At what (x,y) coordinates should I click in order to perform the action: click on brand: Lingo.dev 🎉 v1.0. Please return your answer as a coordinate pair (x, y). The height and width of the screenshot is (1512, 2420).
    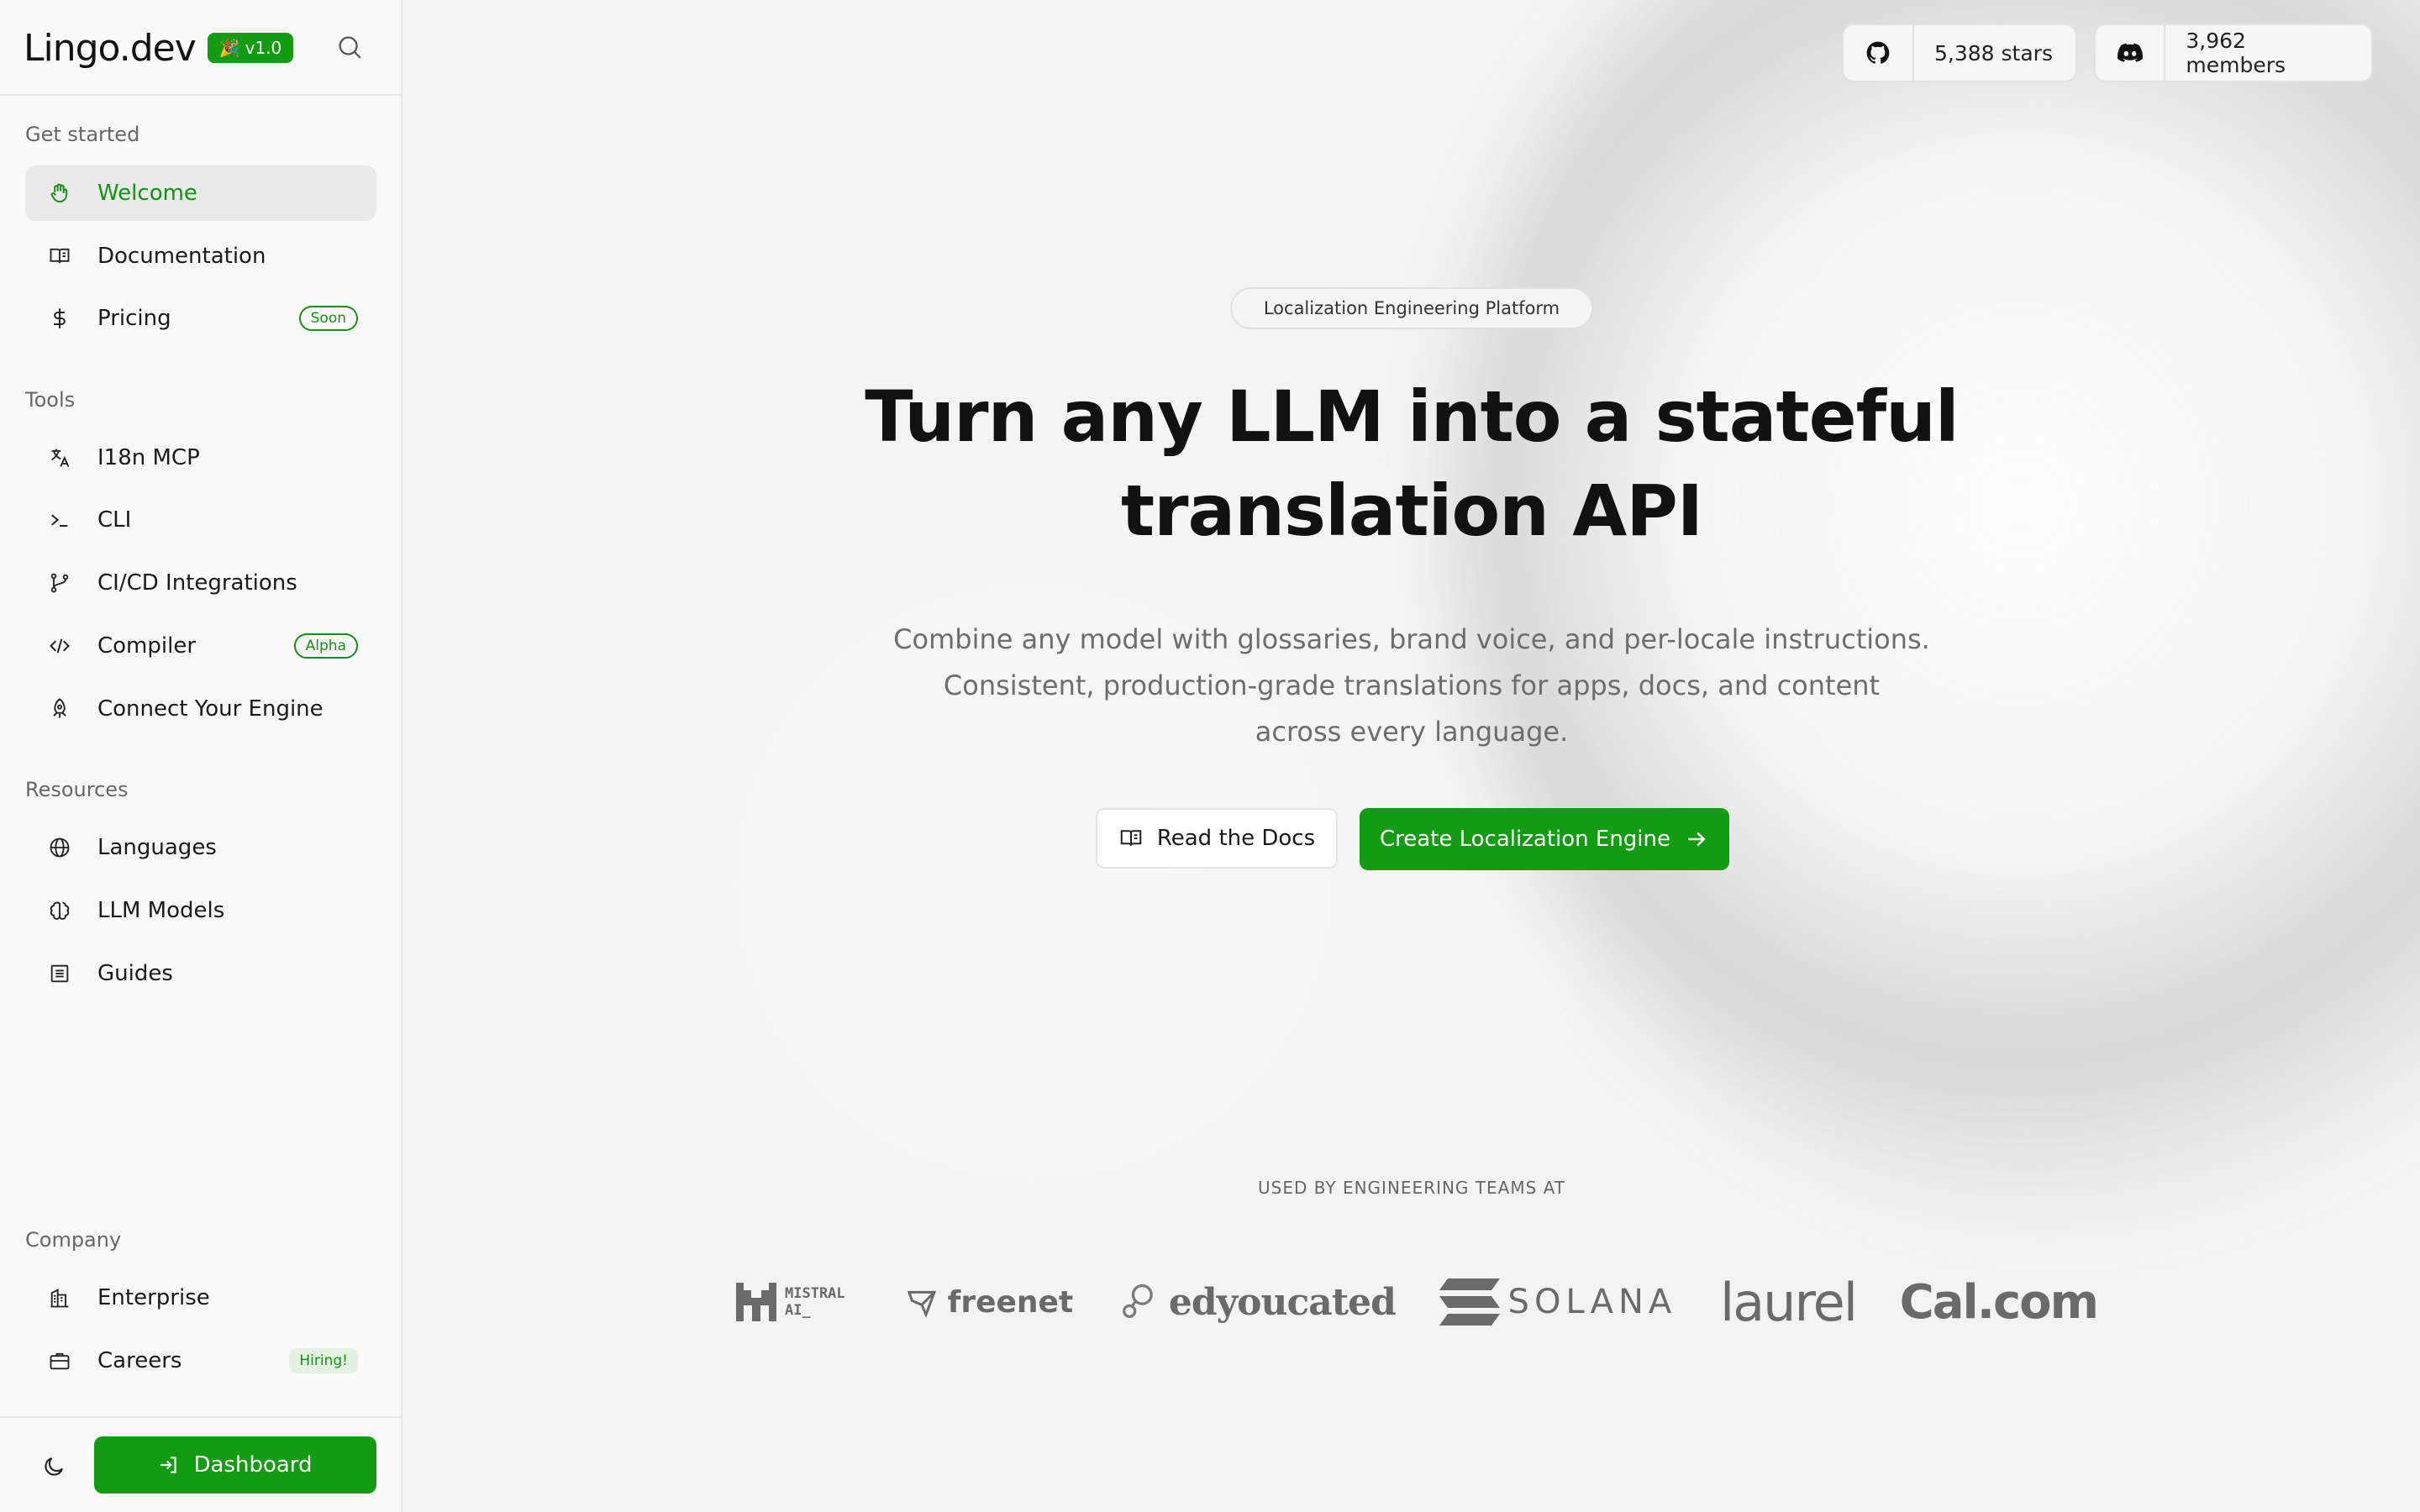
    Looking at the image, I should click on (159, 47).